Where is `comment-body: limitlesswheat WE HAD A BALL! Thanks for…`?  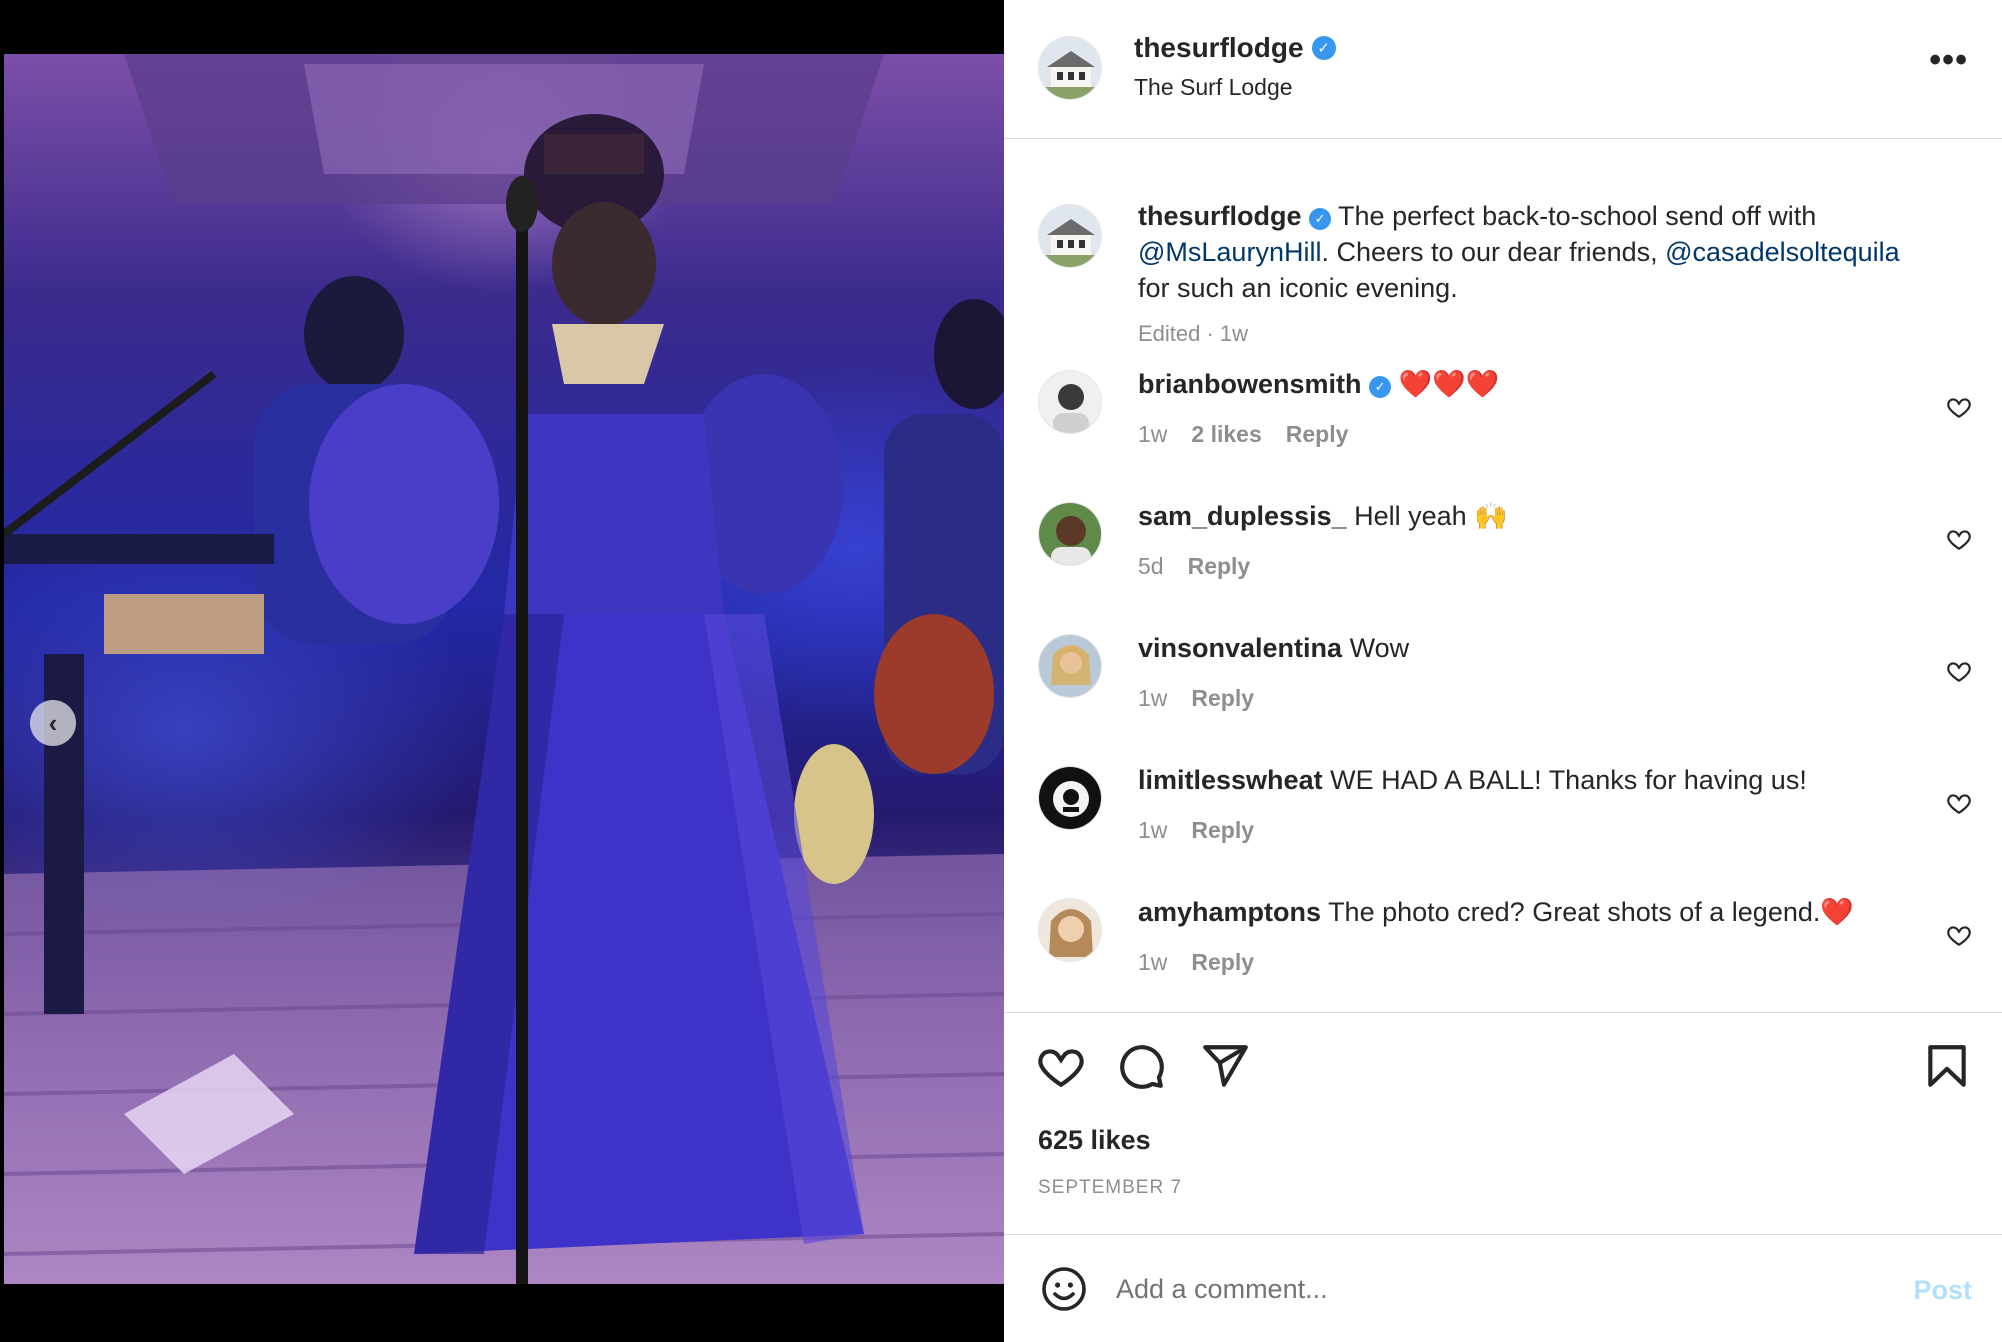
comment-body: limitlesswheat WE HAD A BALL! Thanks for… is located at coordinates (1518, 805).